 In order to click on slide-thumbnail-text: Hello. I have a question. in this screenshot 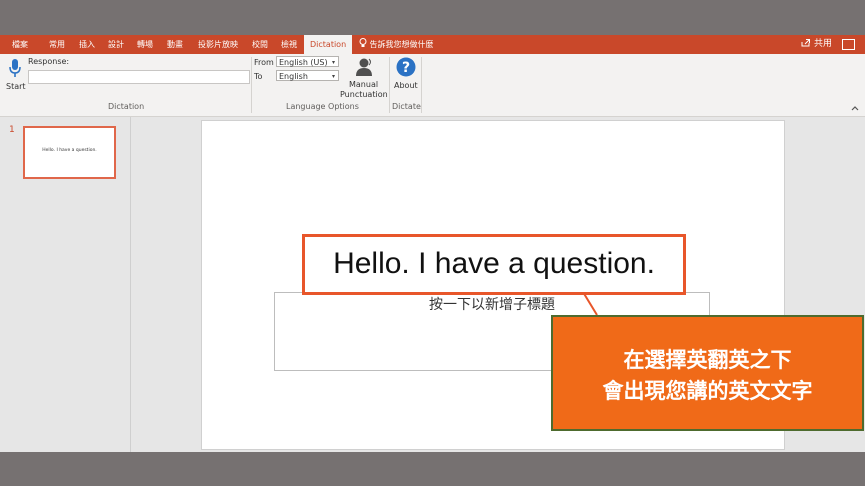, I will do `click(69, 150)`.